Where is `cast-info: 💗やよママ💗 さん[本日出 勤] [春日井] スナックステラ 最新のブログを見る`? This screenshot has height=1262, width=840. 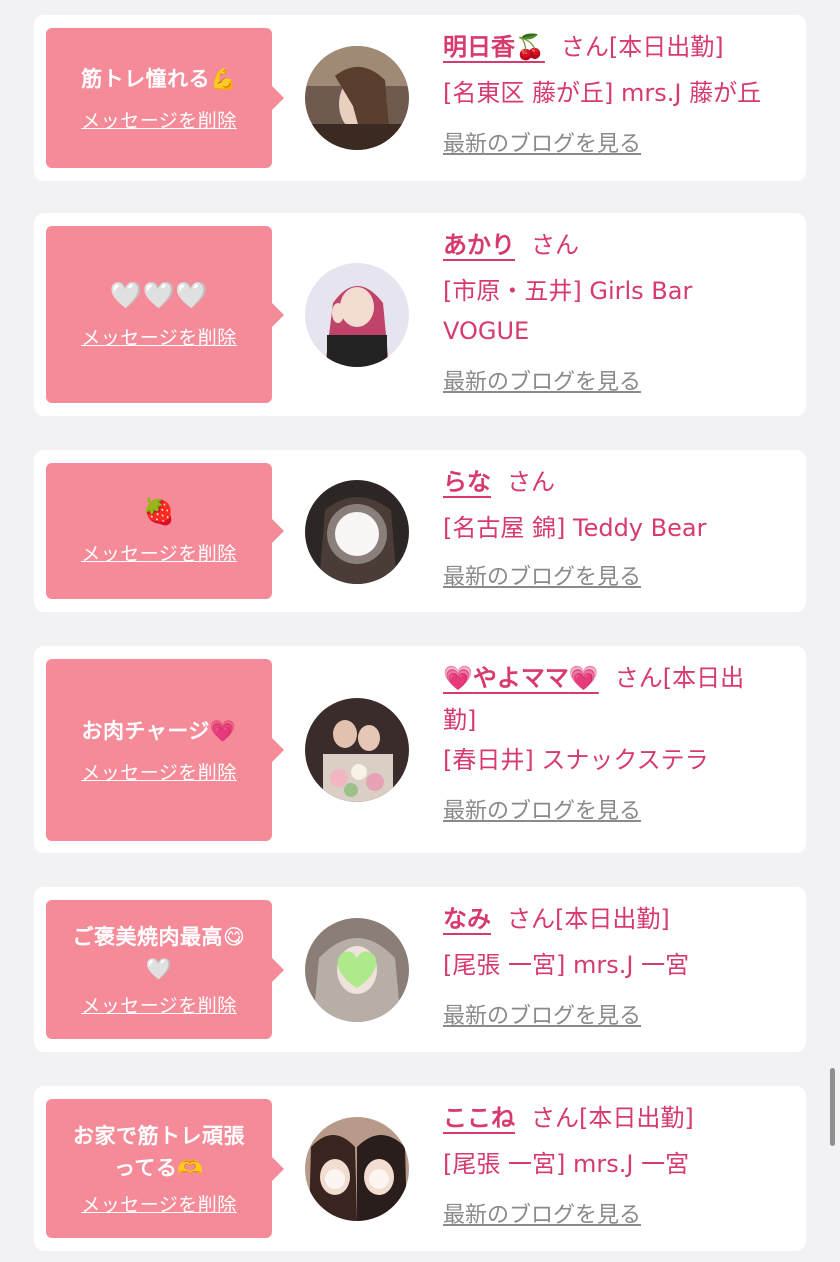 cast-info: 💗やよママ💗 さん[本日出 勤] [春日井] スナックステラ 最新のブログを見る is located at coordinates (619, 745).